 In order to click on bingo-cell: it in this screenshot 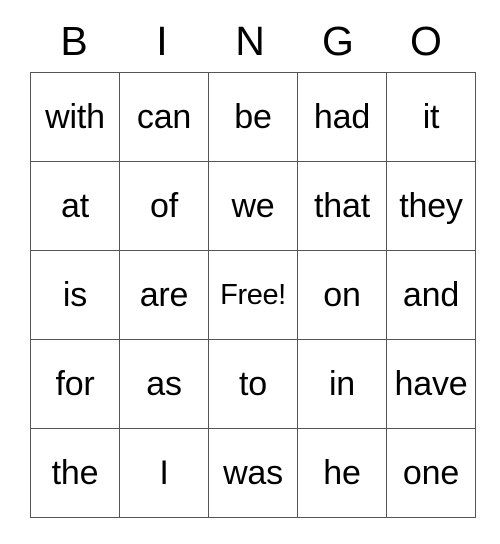, I will do `click(431, 117)`.